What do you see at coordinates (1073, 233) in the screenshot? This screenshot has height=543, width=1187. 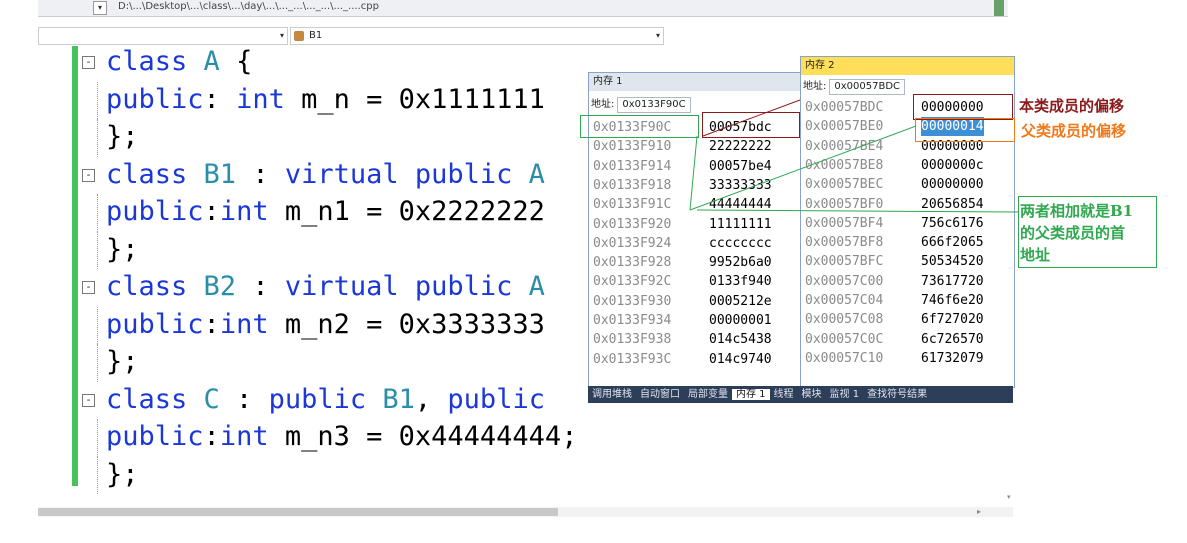 I see `label-sum-line-2: 的父类成员的首` at bounding box center [1073, 233].